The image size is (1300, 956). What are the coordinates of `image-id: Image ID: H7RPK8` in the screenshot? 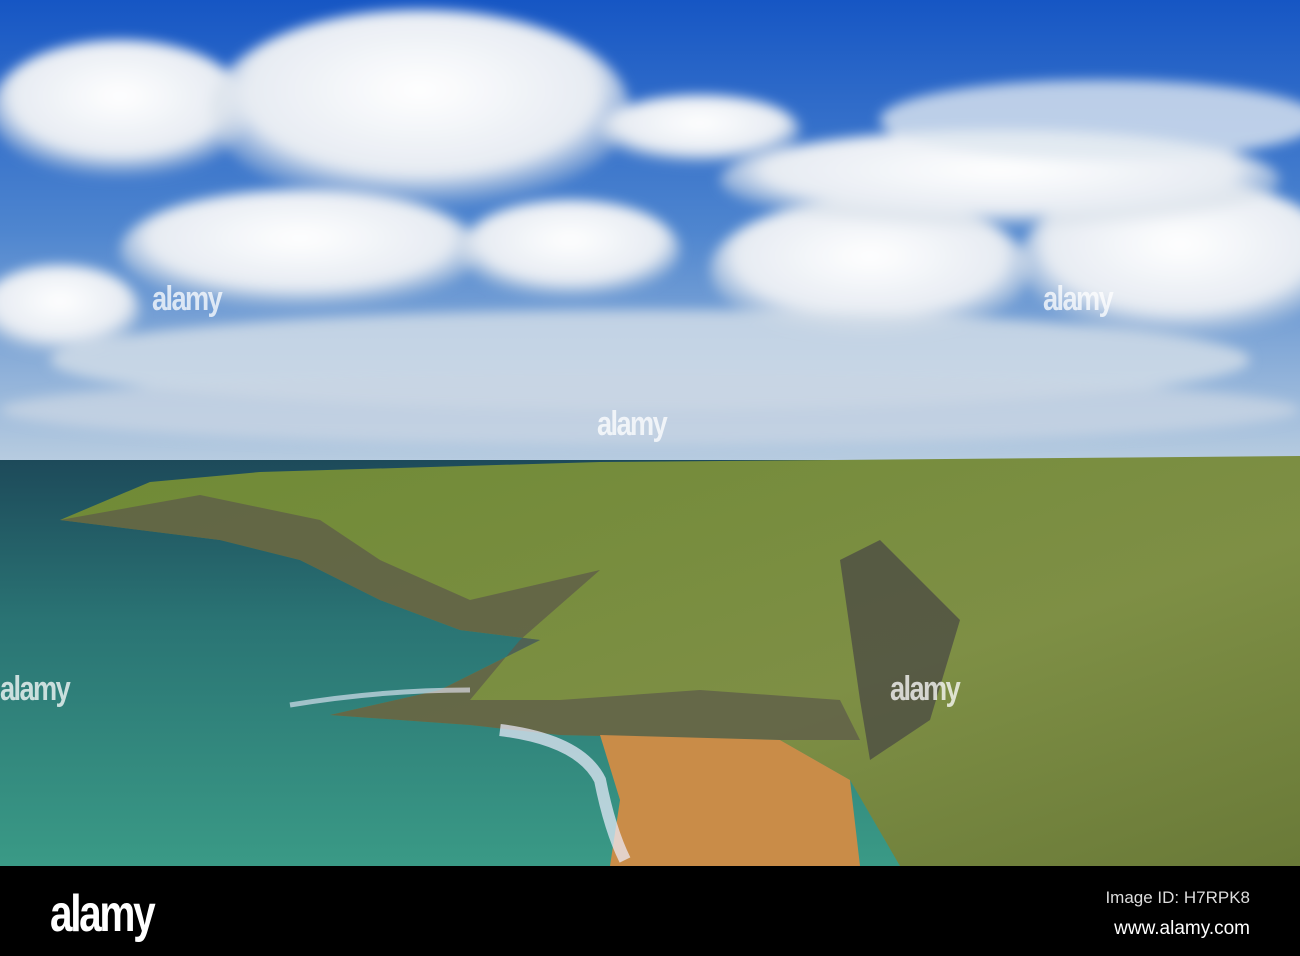 It's located at (1177, 897).